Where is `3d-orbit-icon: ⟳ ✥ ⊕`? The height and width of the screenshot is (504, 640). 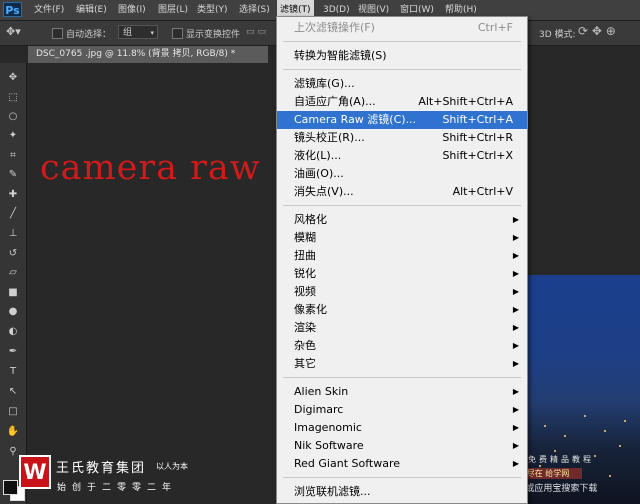
3d-orbit-icon: ⟳ ✥ ⊕ is located at coordinates (597, 31).